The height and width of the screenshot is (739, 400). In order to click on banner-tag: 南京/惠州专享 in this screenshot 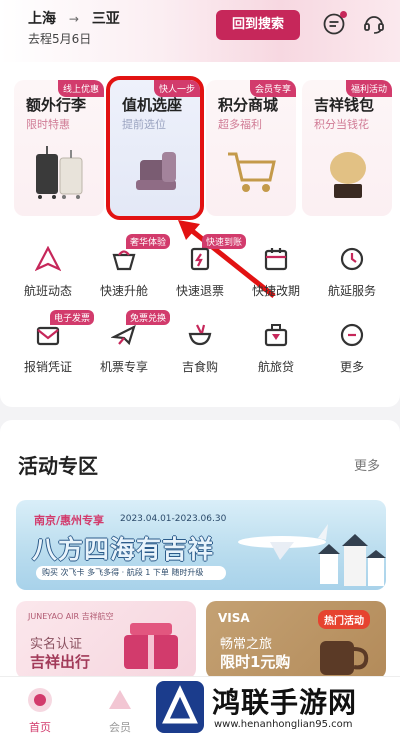, I will do `click(69, 520)`.